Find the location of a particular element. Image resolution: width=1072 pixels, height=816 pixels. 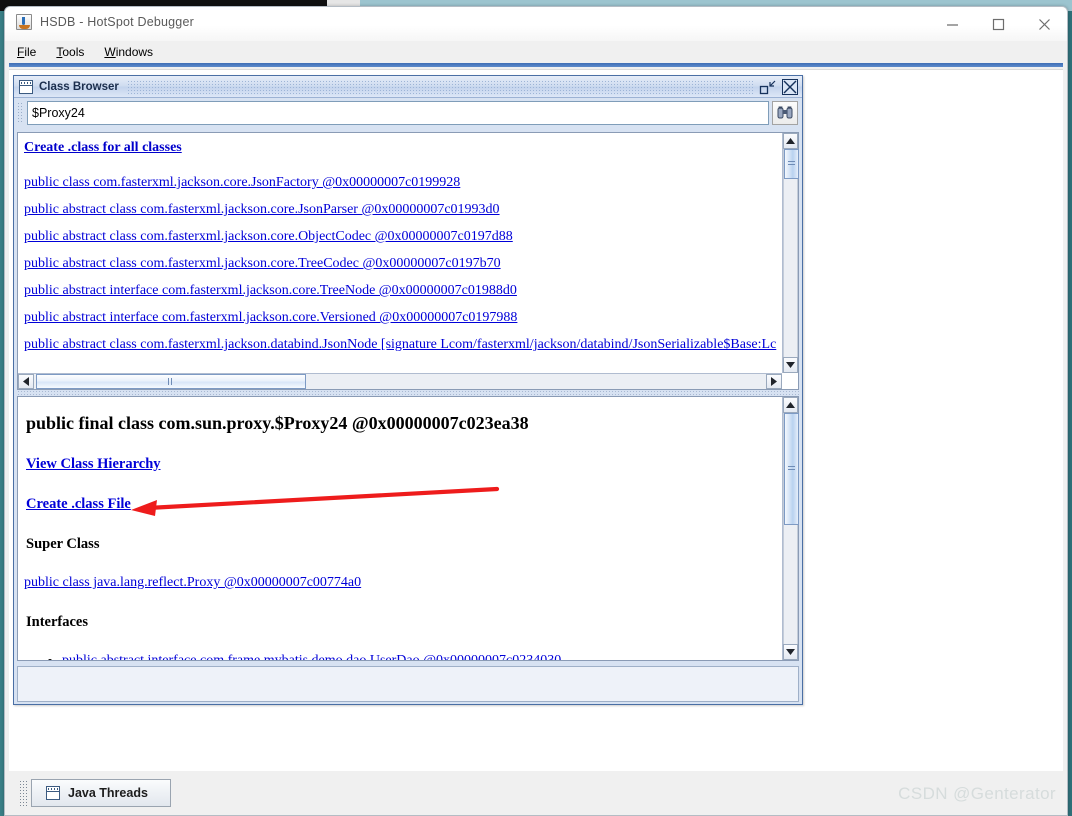

class-browser-restore-button is located at coordinates (768, 87).